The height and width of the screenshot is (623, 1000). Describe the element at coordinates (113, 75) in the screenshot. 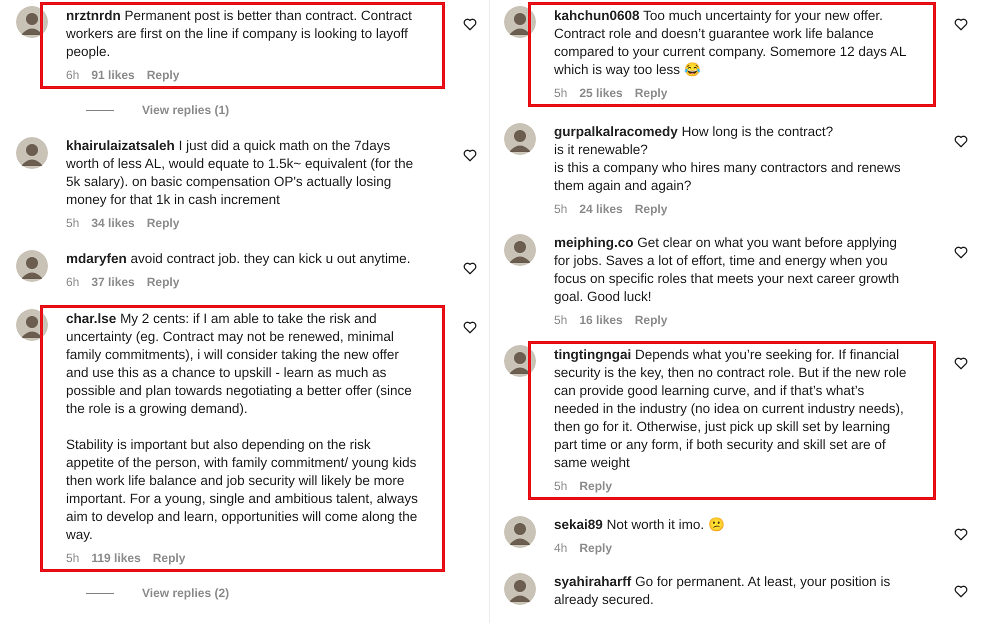

I see `likes-link: 91 likes` at that location.